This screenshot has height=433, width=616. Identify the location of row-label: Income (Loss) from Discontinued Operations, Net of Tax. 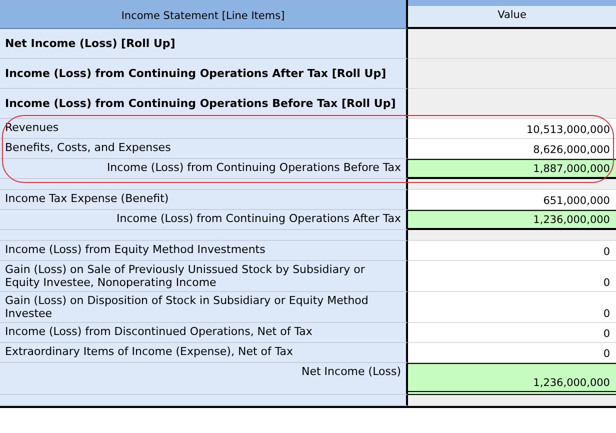
(204, 333).